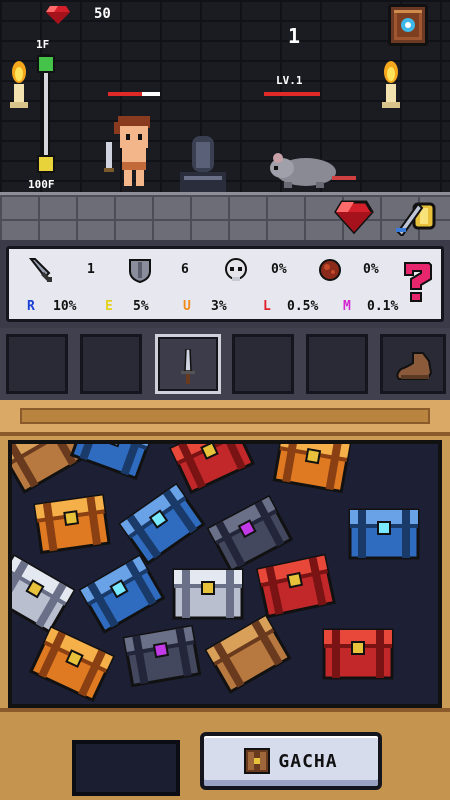 The width and height of the screenshot is (450, 800). What do you see at coordinates (330, 270) in the screenshot?
I see `meat-icon` at bounding box center [330, 270].